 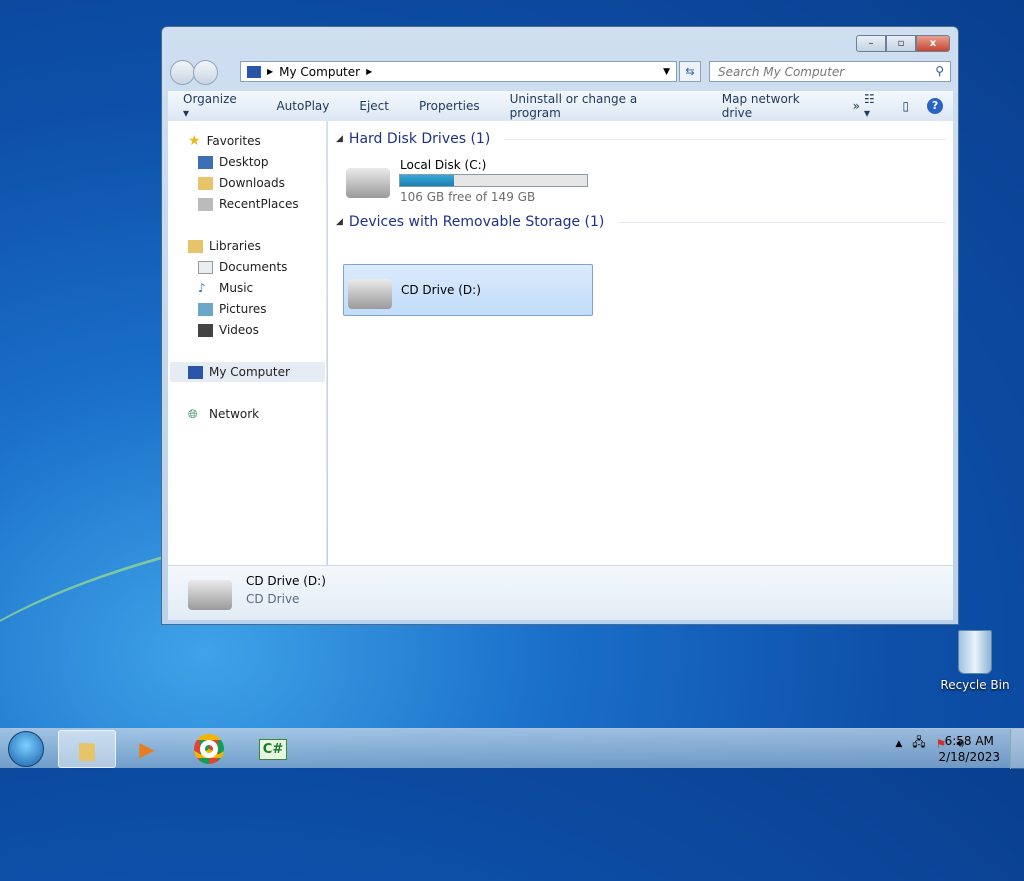 I want to click on details-name: CD Drive (D:), so click(x=286, y=581).